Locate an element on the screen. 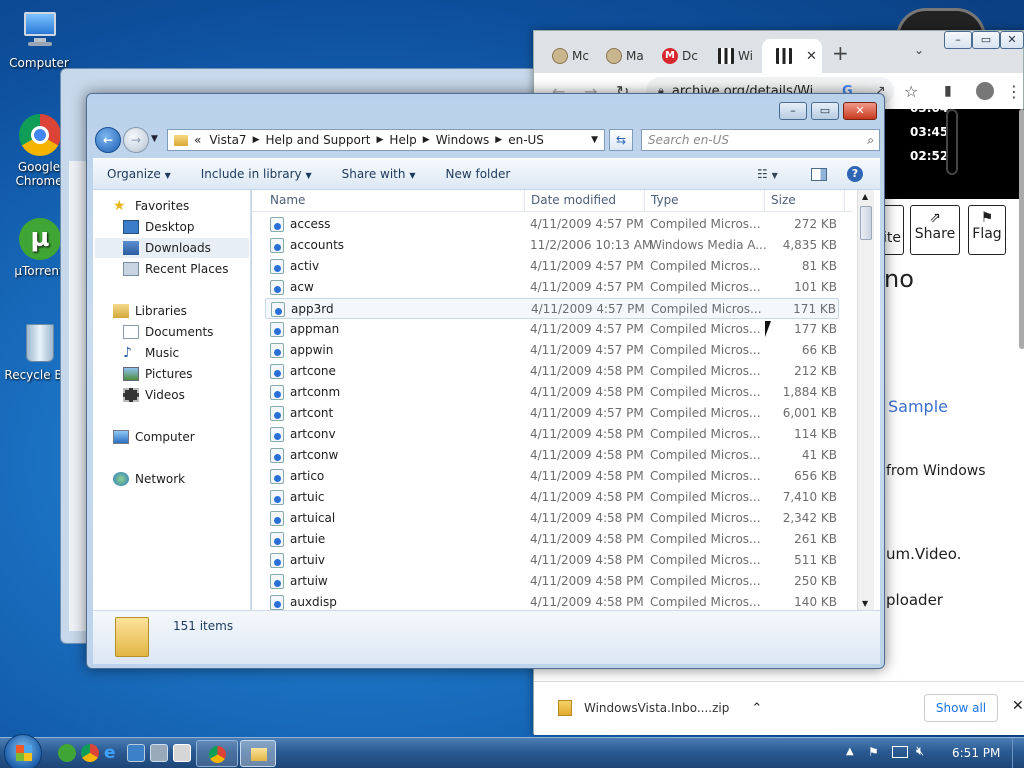 Image resolution: width=1024 pixels, height=768 pixels. menu-icon: ⋮ is located at coordinates (1014, 91).